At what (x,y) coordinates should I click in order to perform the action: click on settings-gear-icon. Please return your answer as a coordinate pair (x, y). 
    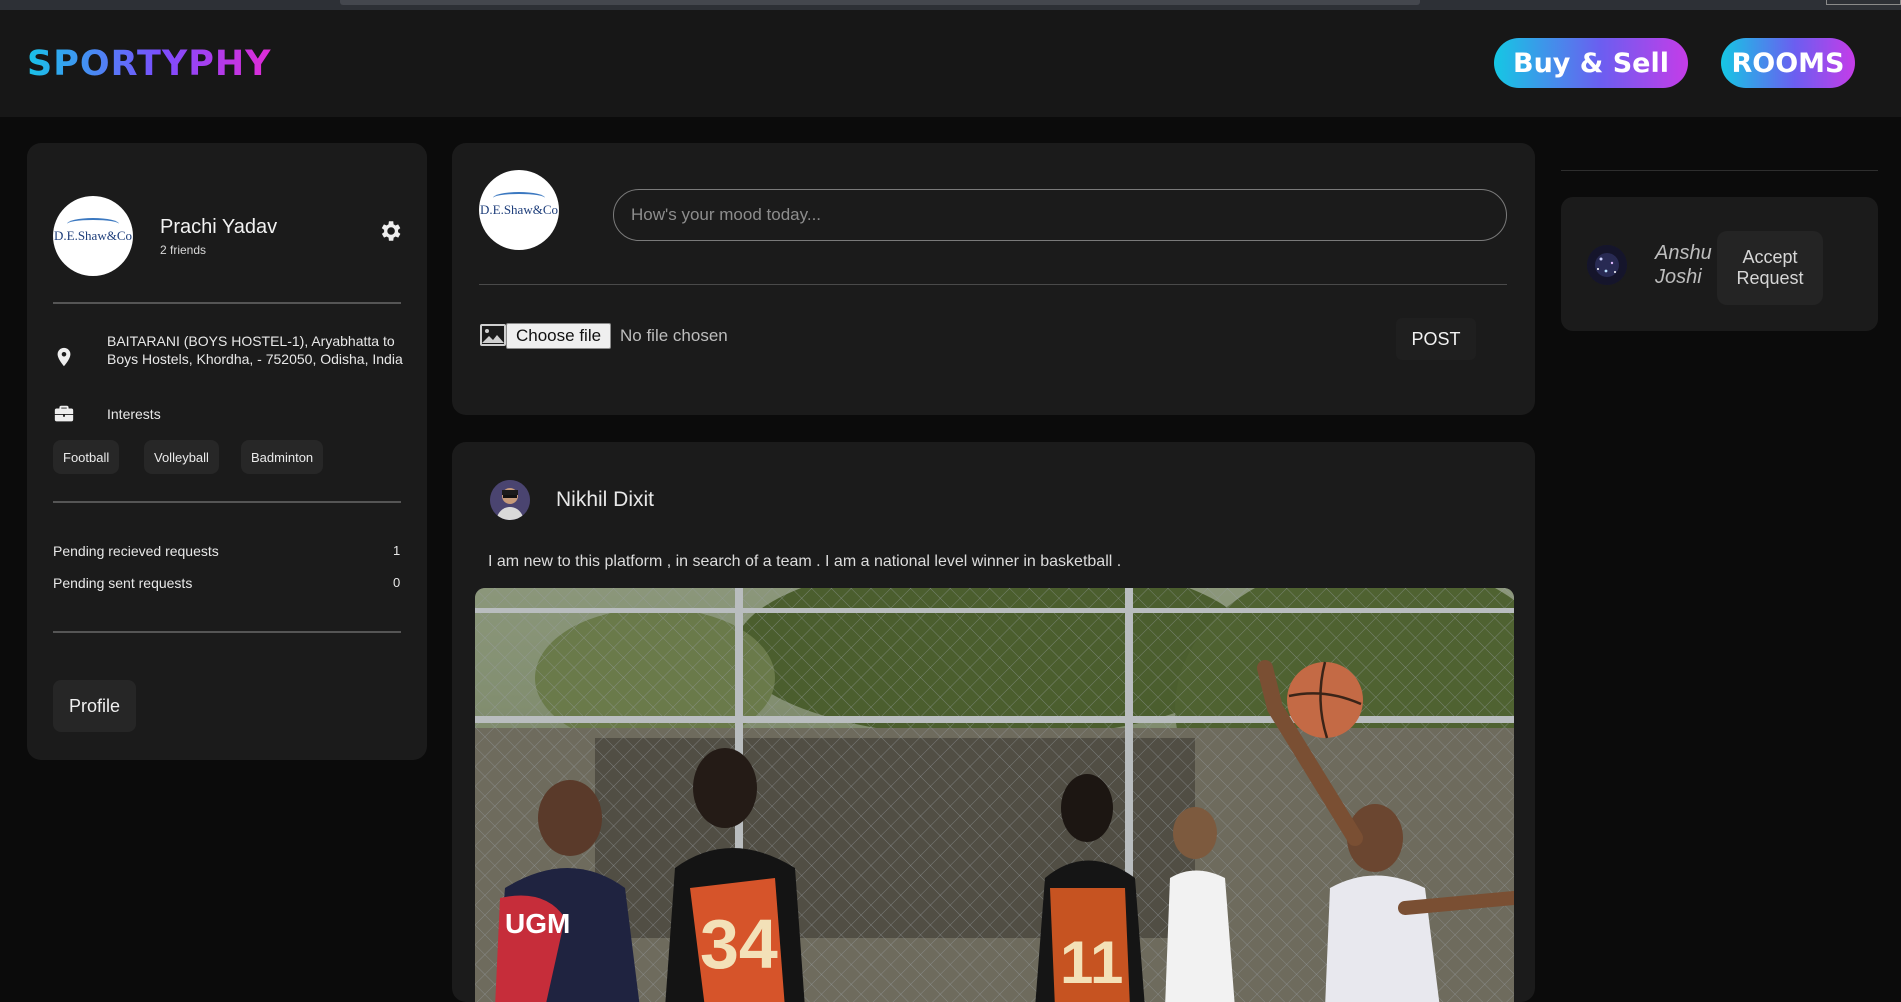
    Looking at the image, I should click on (390, 231).